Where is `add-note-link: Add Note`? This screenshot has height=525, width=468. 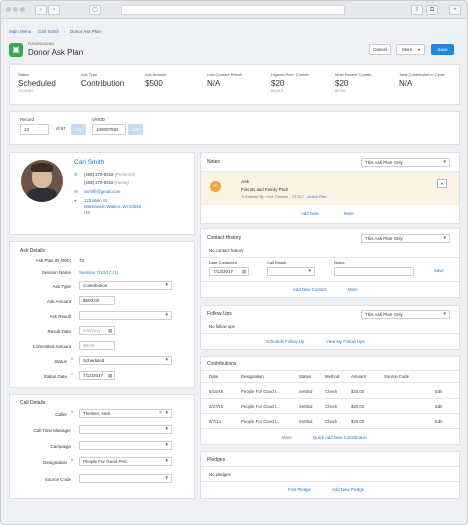 add-note-link: Add Note is located at coordinates (310, 213).